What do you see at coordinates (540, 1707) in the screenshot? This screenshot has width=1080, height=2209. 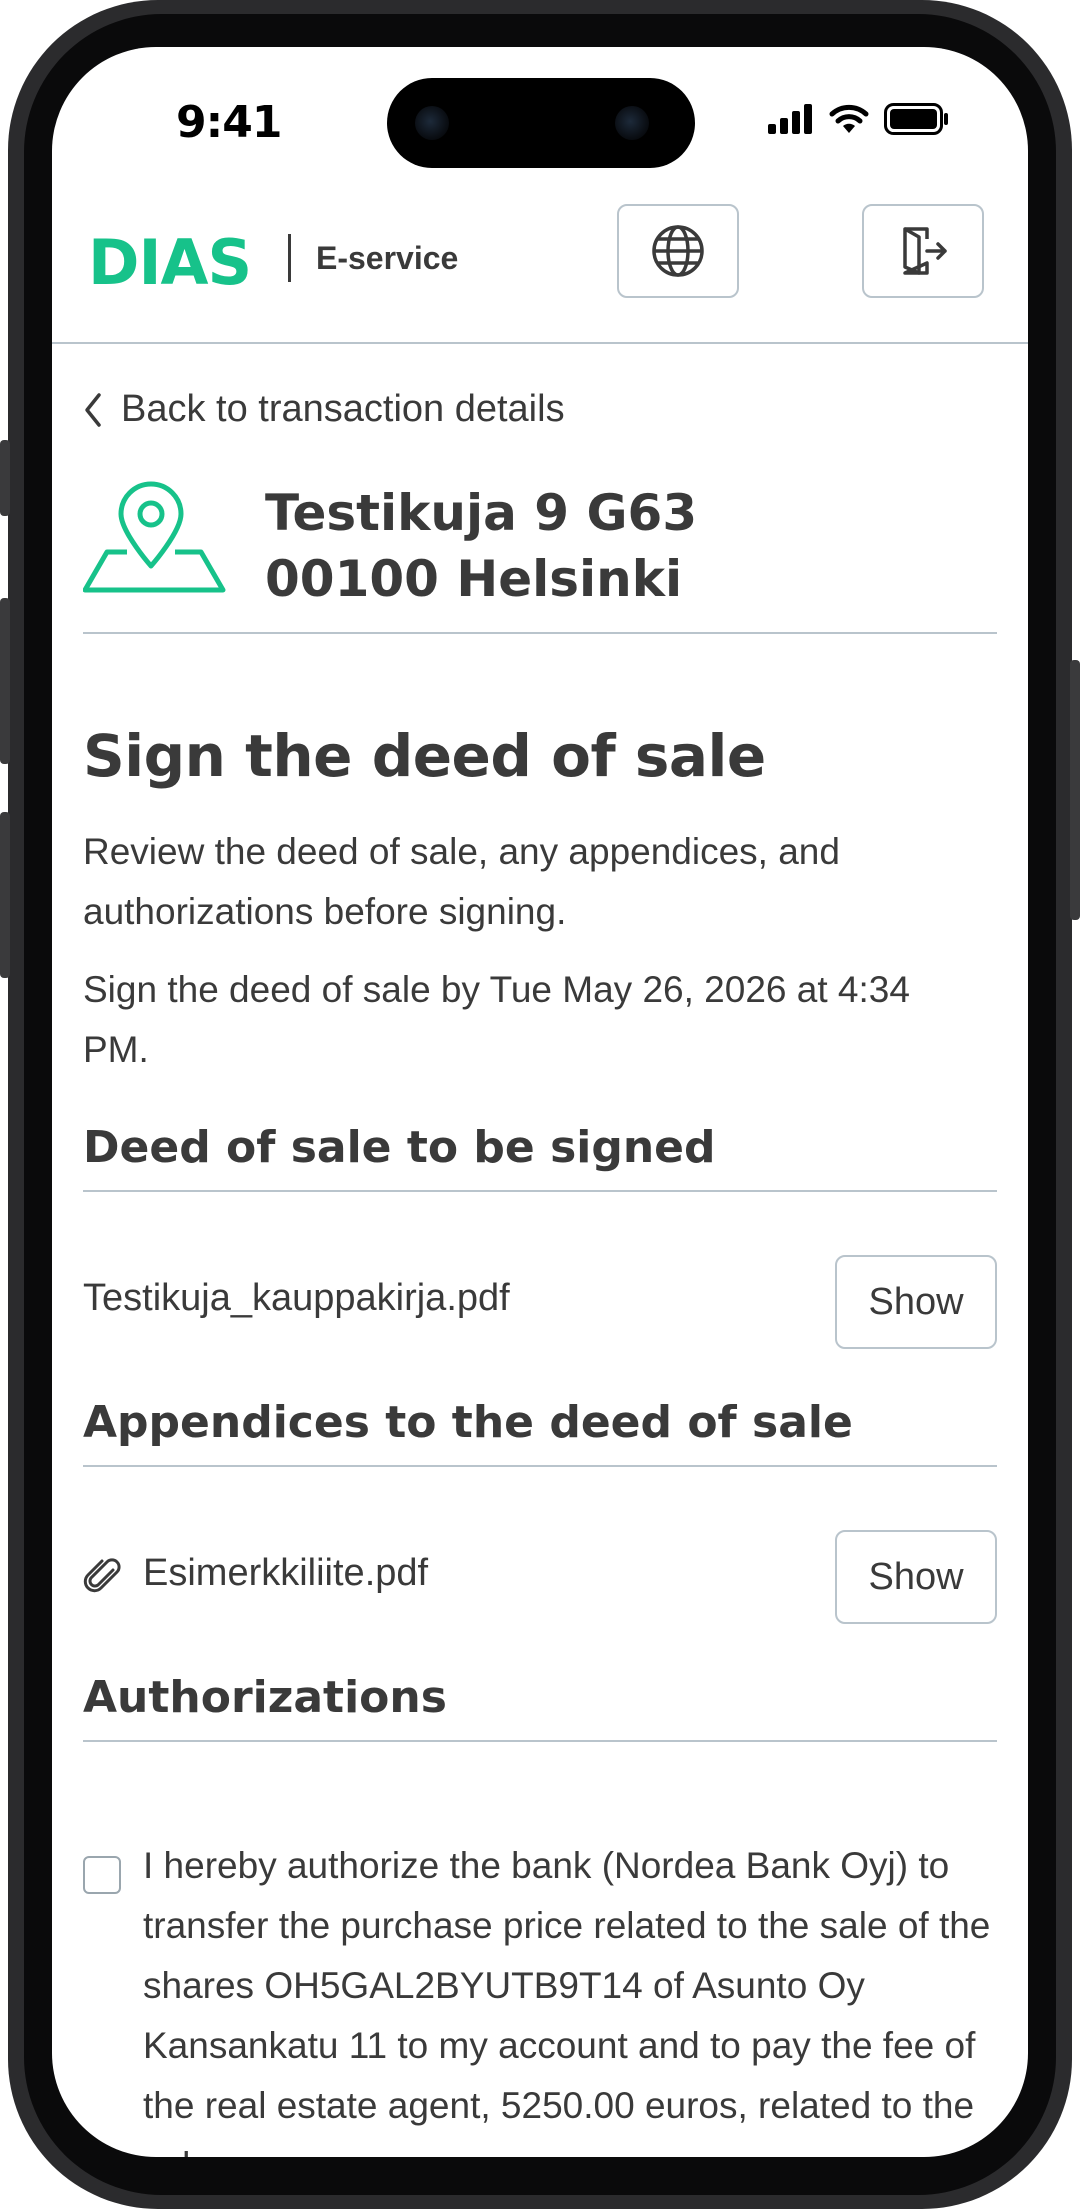 I see `authorizations-section-heading: Authorizations` at bounding box center [540, 1707].